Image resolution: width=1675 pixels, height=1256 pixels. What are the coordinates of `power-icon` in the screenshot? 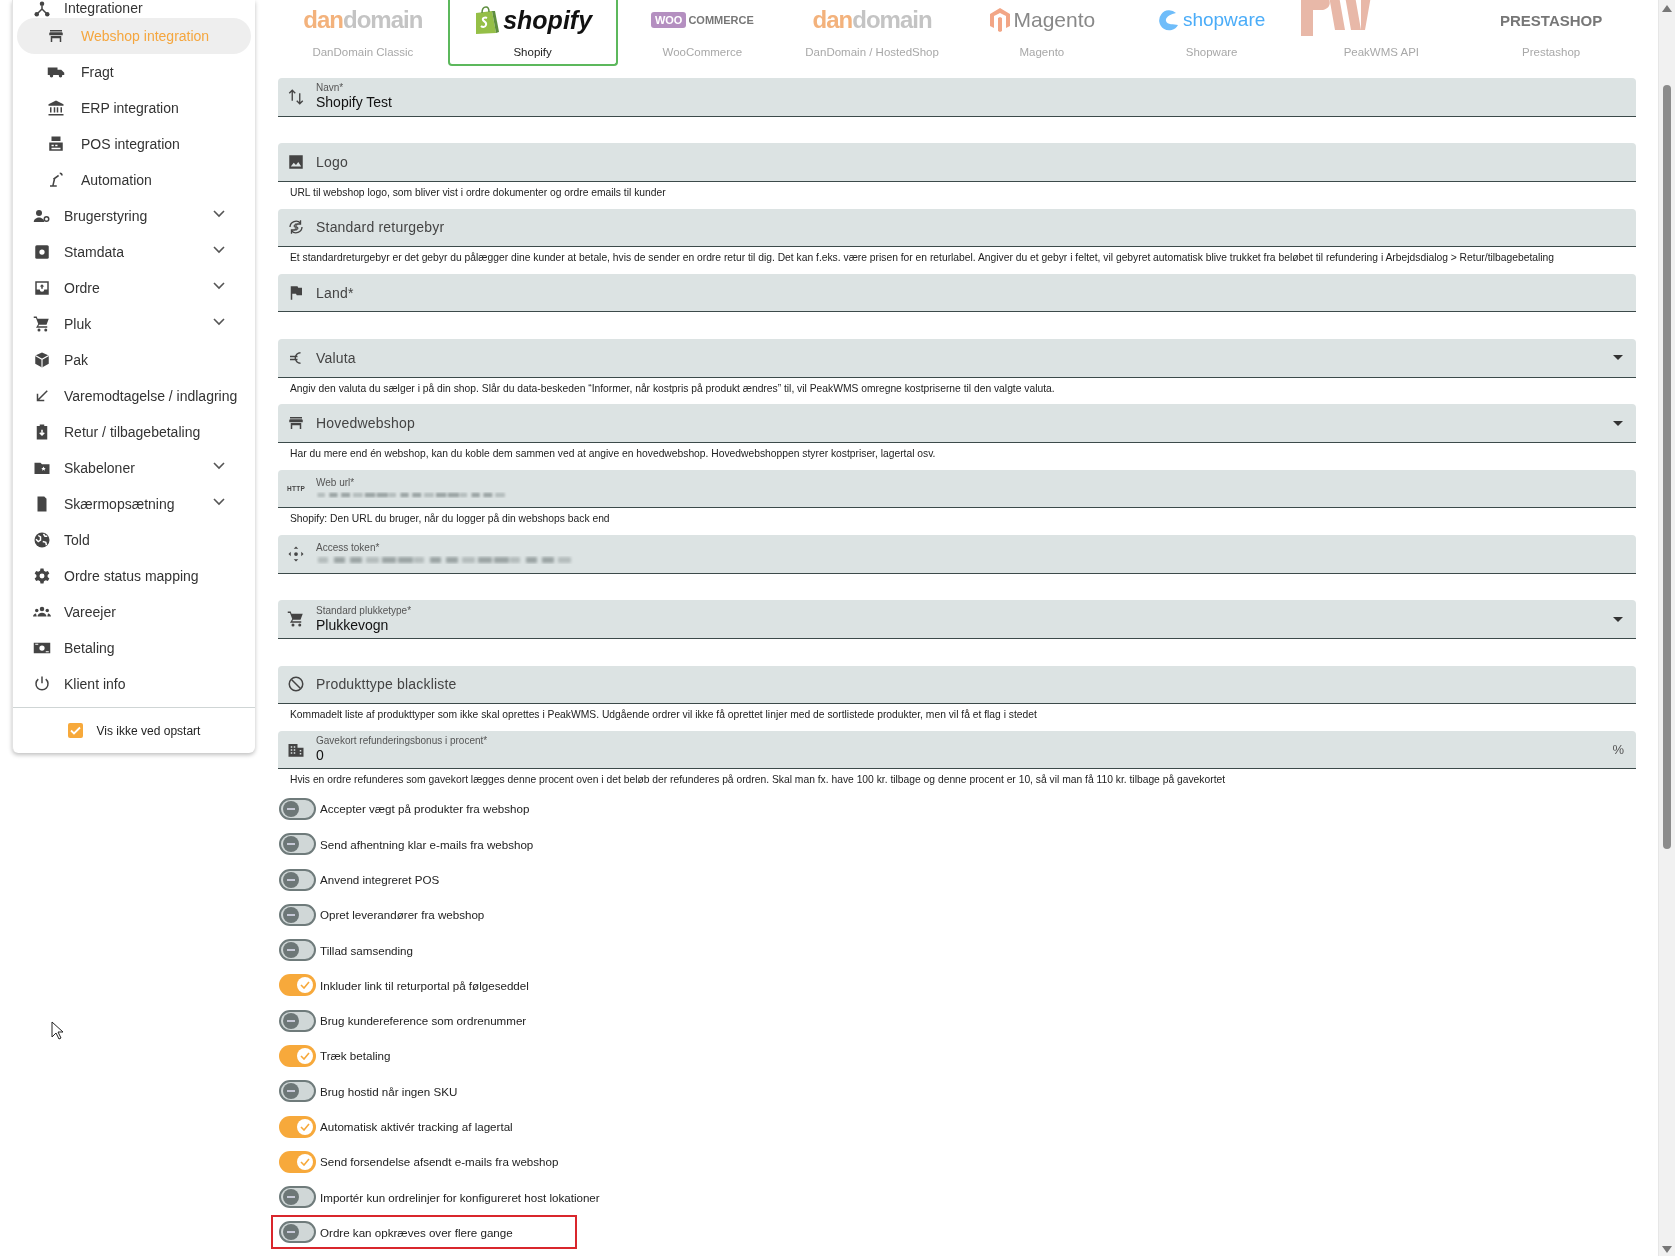 It's located at (42, 684).